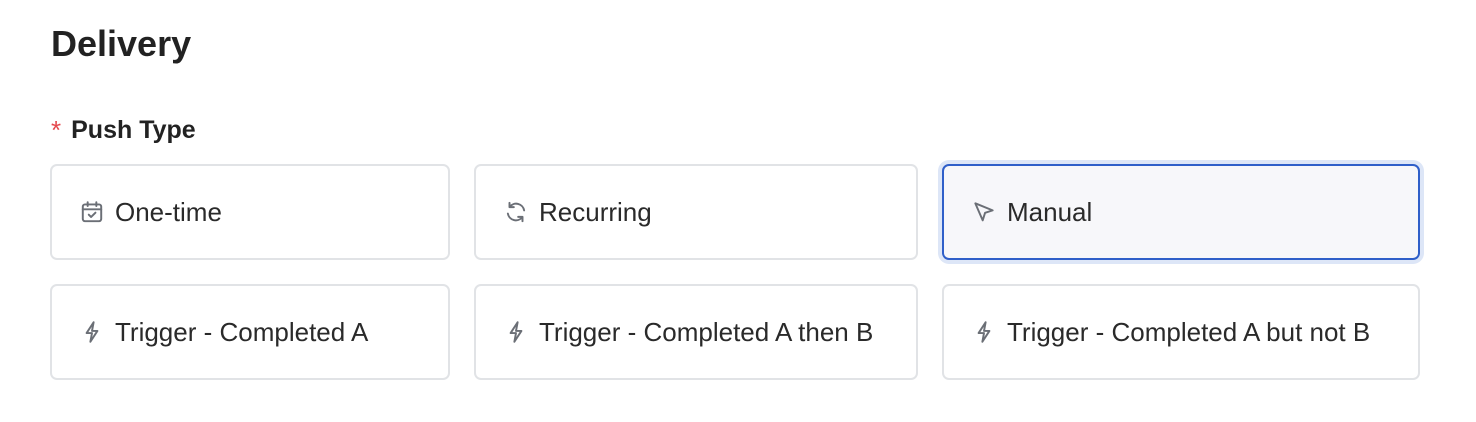  I want to click on refresh-icon, so click(516, 212).